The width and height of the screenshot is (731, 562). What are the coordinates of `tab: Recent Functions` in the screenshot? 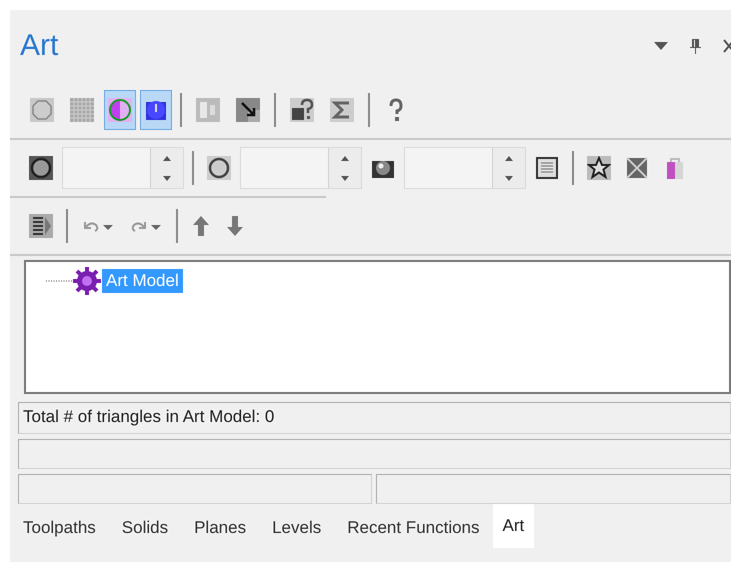 It's located at (413, 528).